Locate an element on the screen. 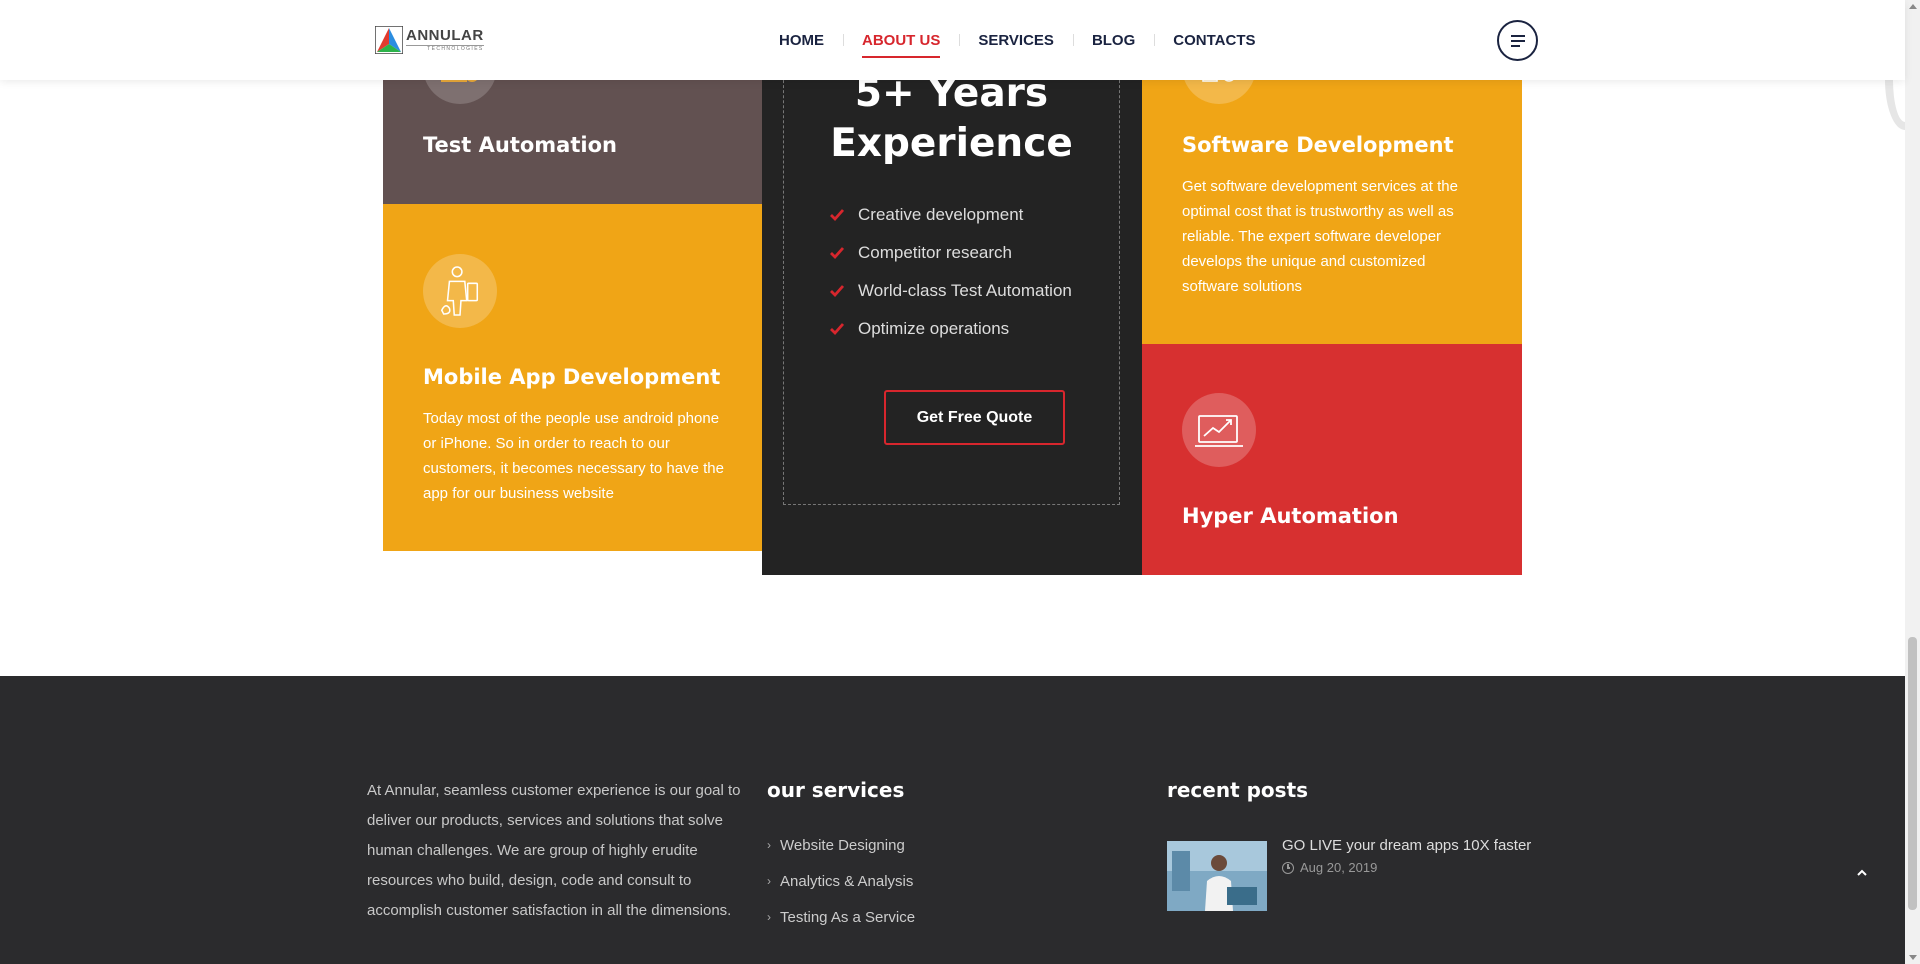 The height and width of the screenshot is (964, 1920). main-nav: HOME ABOUT US SERVICES BLOG CONTACTS is located at coordinates (1017, 40).